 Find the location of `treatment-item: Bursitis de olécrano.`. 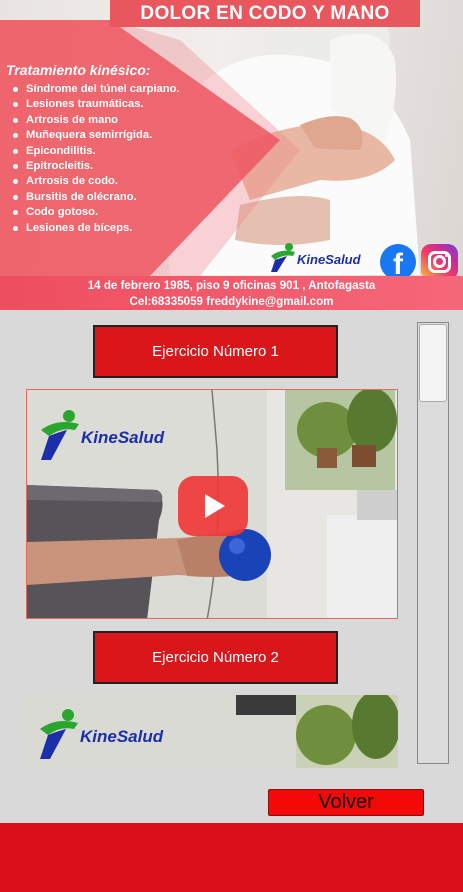

treatment-item: Bursitis de olécrano. is located at coordinates (96, 197).